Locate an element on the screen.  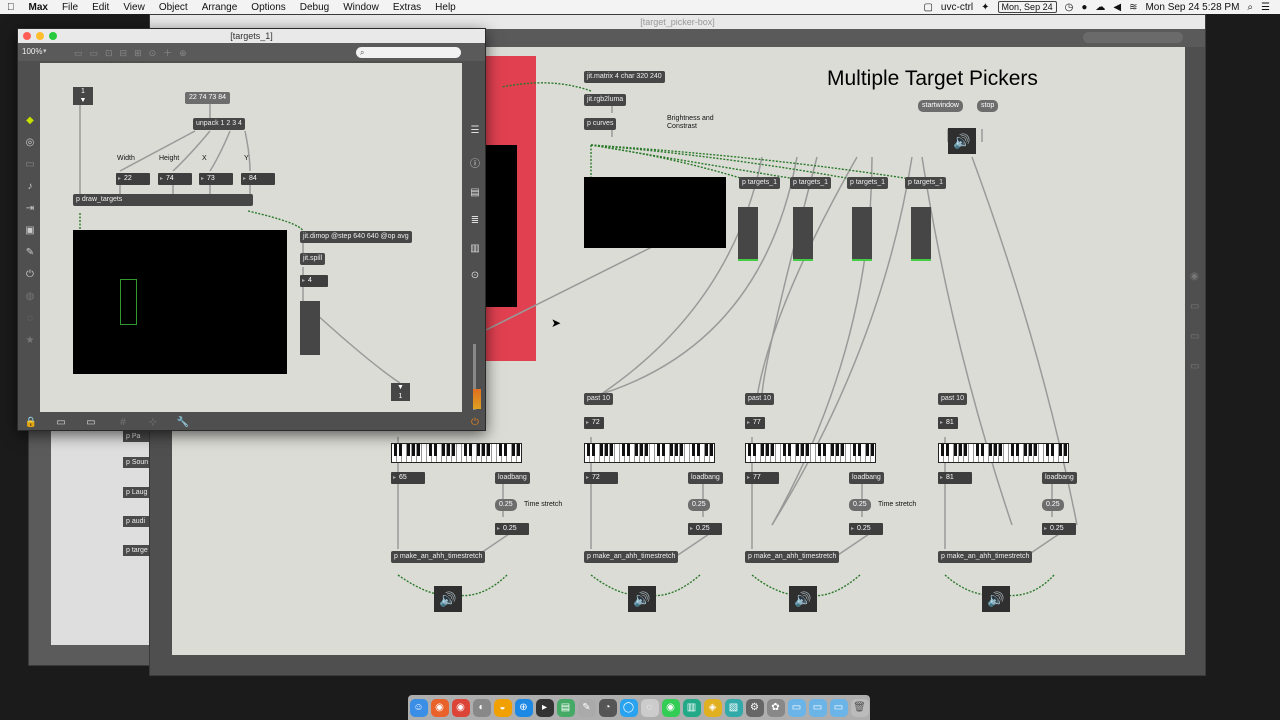
menu-options: Options is located at coordinates (268, 7).